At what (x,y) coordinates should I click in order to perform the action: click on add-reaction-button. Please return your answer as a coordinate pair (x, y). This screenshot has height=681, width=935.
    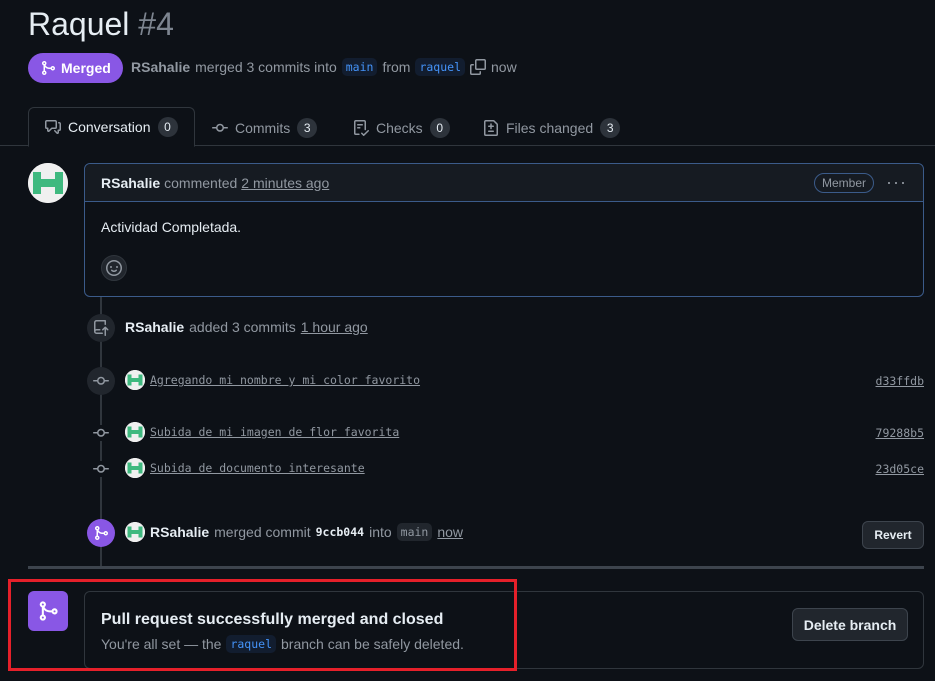
    Looking at the image, I should click on (114, 268).